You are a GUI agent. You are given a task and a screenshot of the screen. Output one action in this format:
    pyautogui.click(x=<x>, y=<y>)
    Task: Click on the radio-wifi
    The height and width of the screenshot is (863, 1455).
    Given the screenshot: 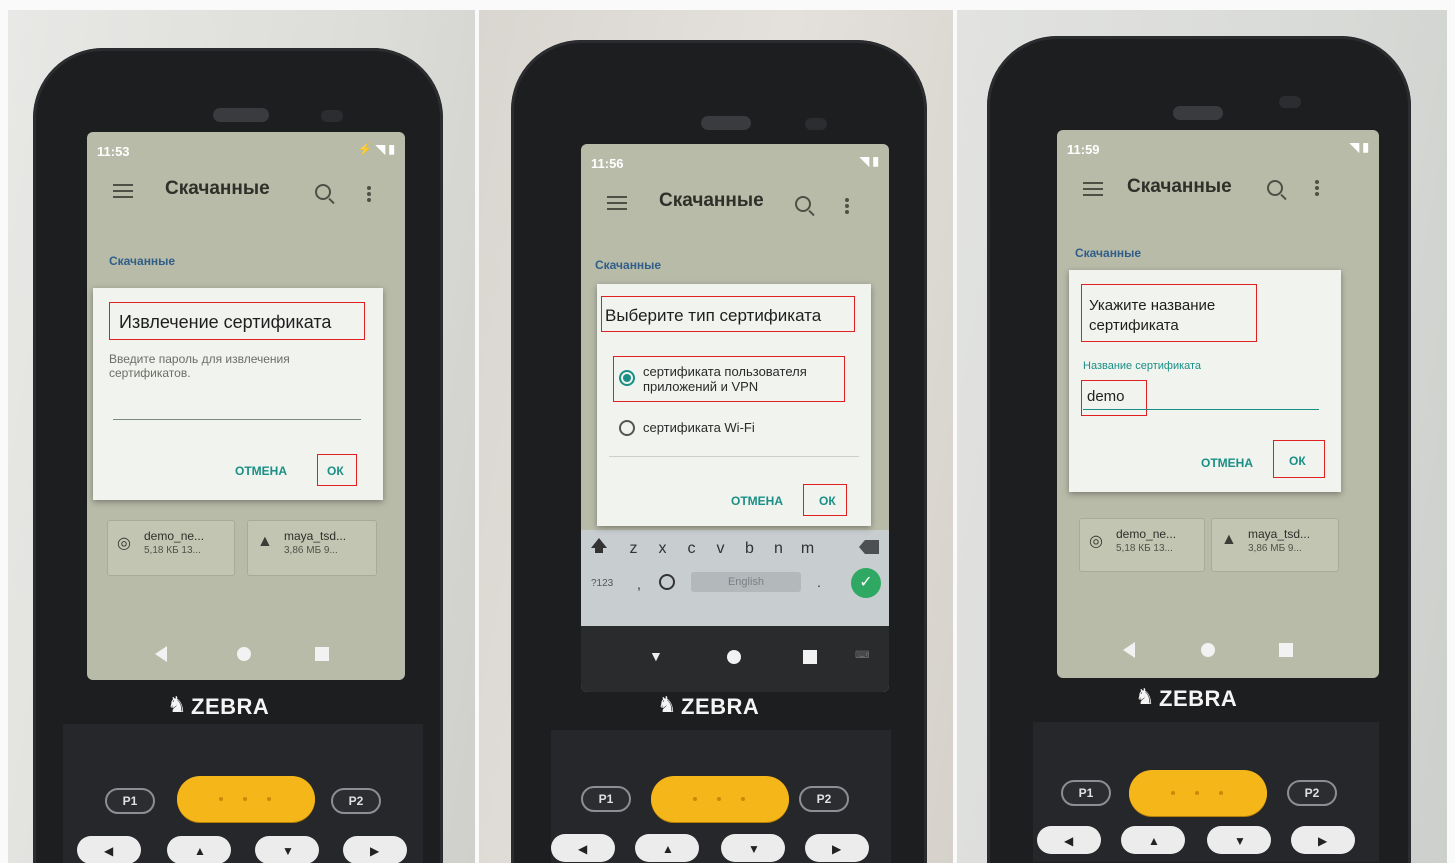 What is the action you would take?
    pyautogui.click(x=627, y=428)
    